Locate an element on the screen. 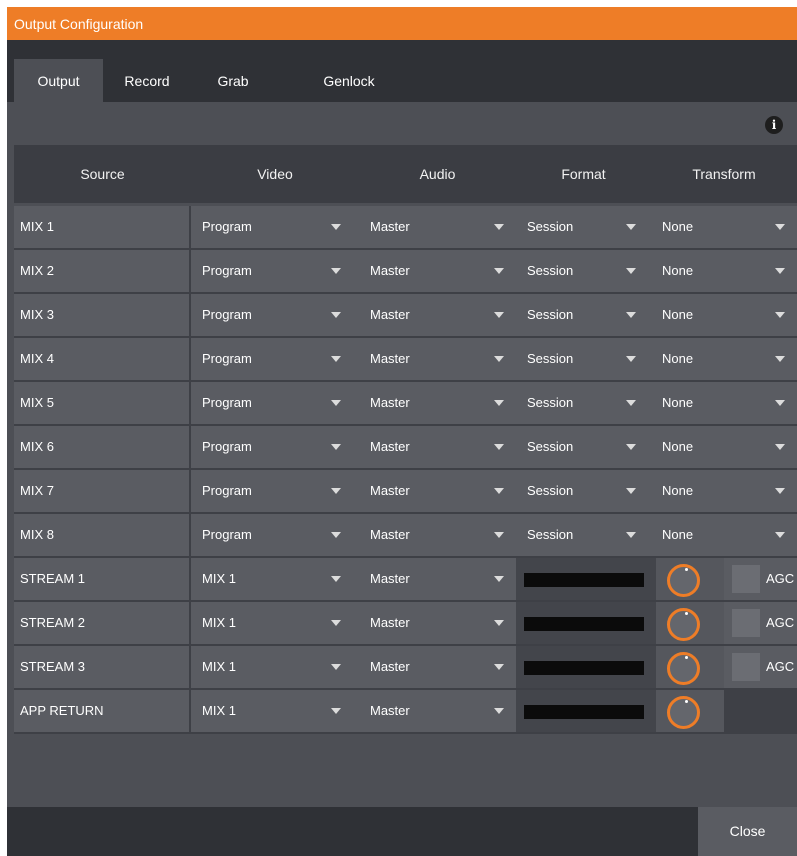 The width and height of the screenshot is (797, 856). table-row: MIX 7 Program Master Session None is located at coordinates (405, 492).